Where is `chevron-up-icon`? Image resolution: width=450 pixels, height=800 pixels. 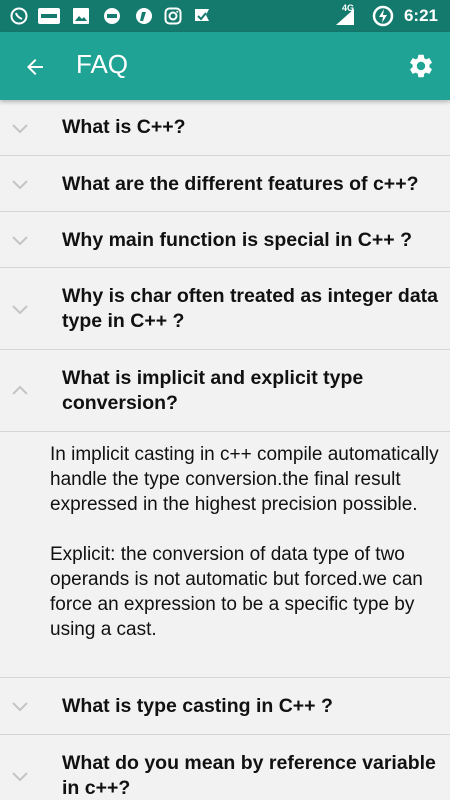 chevron-up-icon is located at coordinates (20, 390).